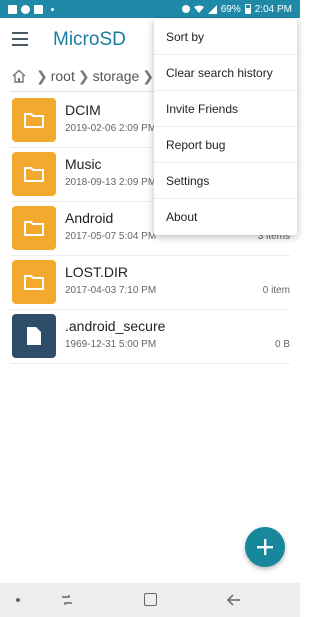  I want to click on home-button-icon, so click(150, 599).